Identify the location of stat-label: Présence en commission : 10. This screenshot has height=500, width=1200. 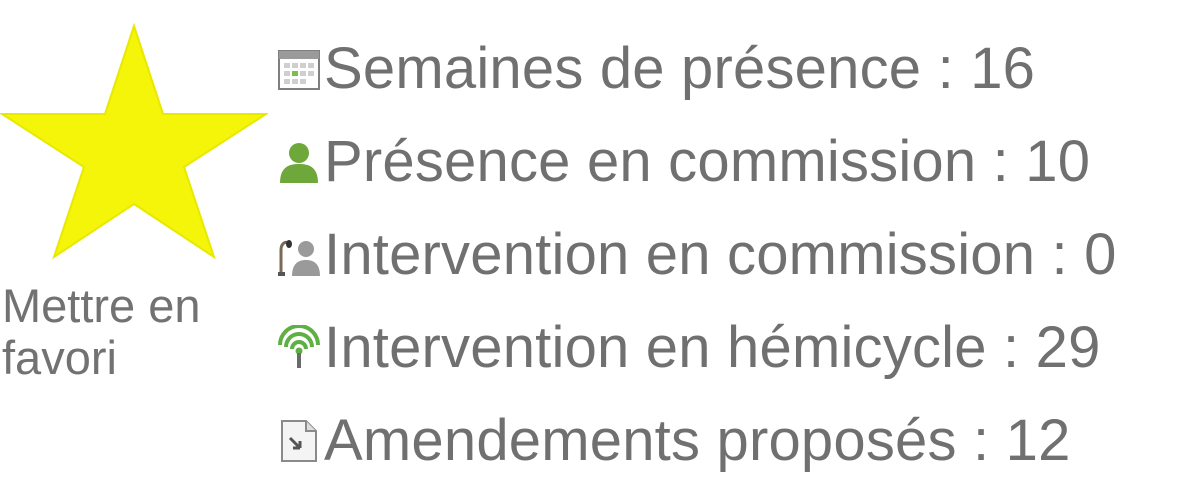
(707, 161).